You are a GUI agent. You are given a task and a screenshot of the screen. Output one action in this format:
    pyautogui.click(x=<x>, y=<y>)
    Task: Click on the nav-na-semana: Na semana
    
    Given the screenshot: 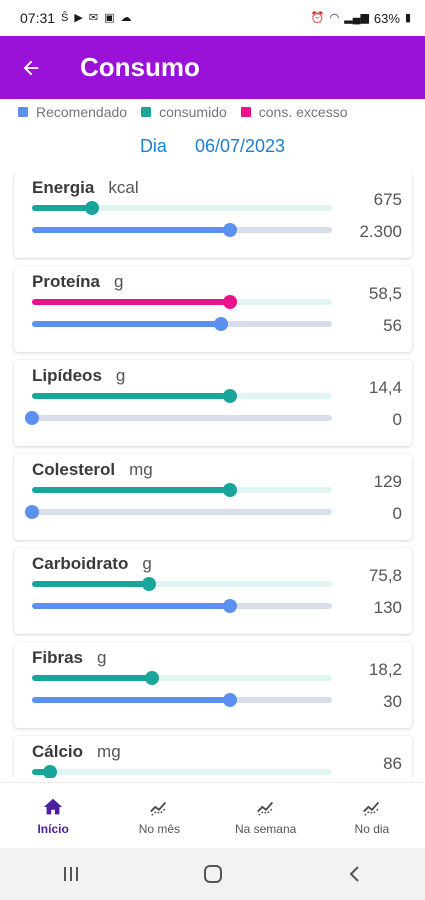 What is the action you would take?
    pyautogui.click(x=266, y=815)
    